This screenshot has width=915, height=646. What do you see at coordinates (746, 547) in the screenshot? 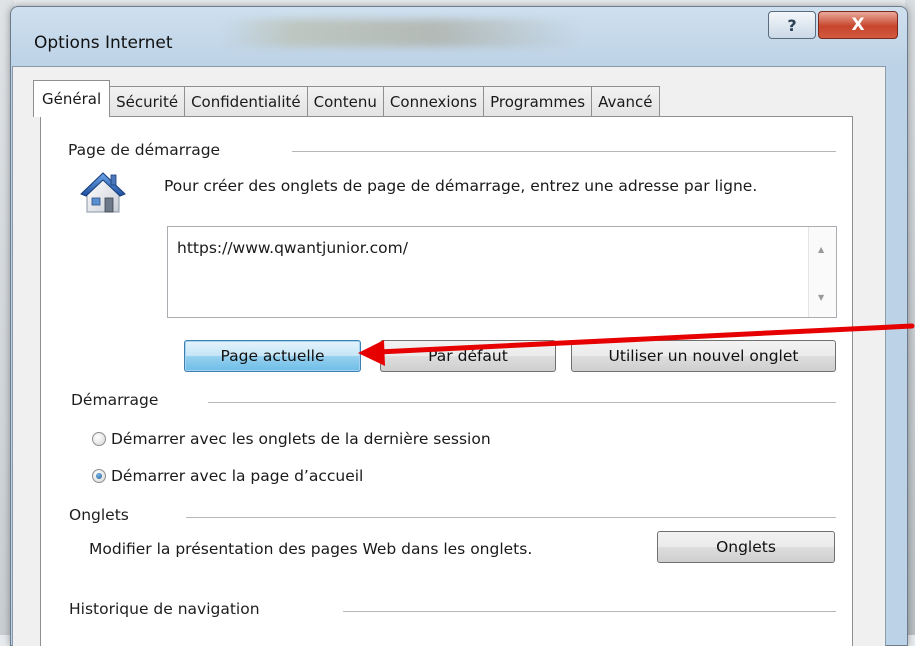
I see `tabs-settings-button: Onglets` at bounding box center [746, 547].